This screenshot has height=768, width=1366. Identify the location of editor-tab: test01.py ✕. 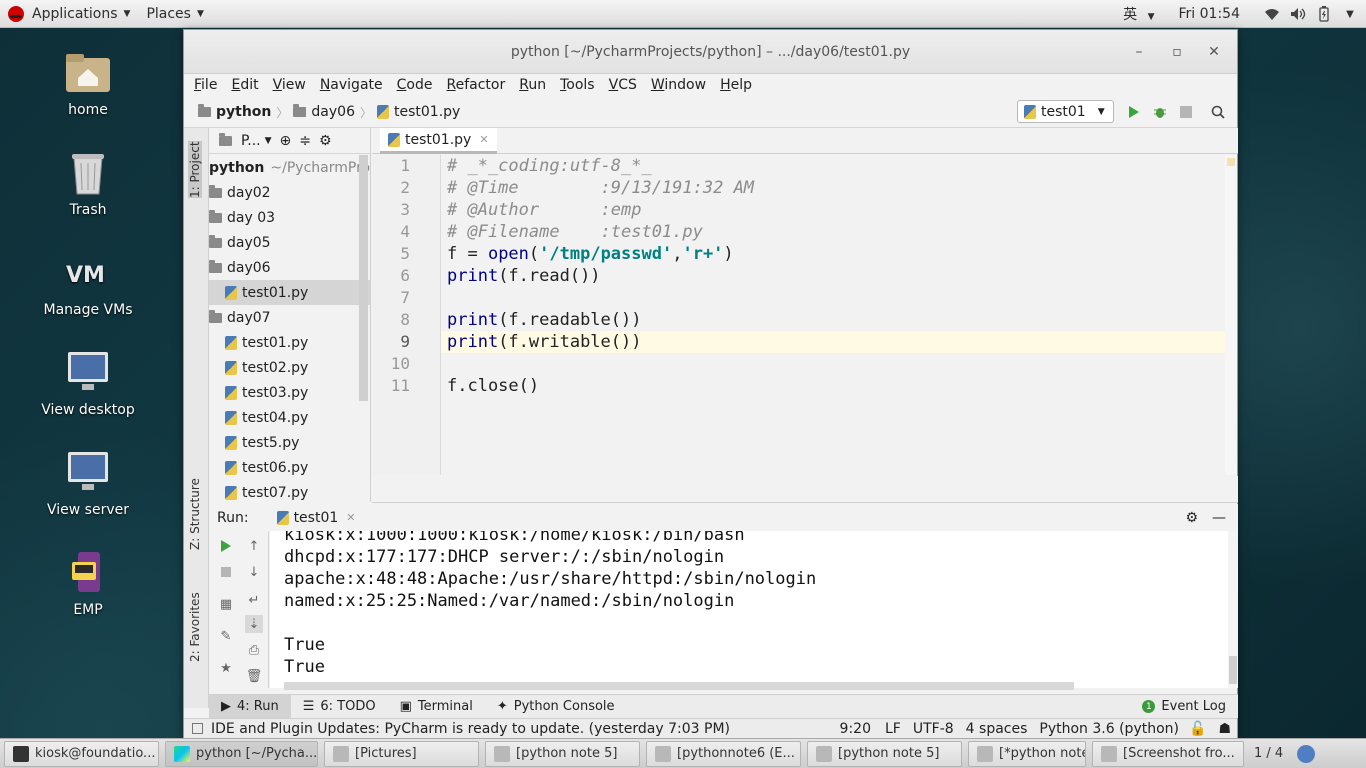
(438, 141).